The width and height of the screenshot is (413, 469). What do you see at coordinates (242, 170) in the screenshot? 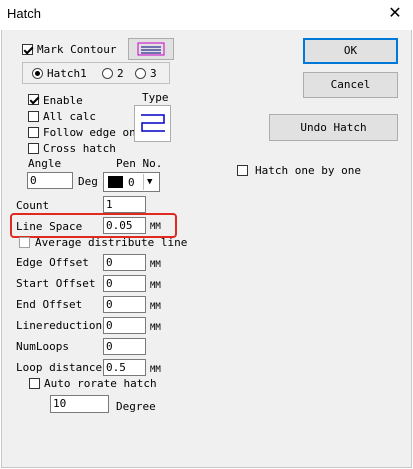
I see `hatch-one-by-one-checkbox` at bounding box center [242, 170].